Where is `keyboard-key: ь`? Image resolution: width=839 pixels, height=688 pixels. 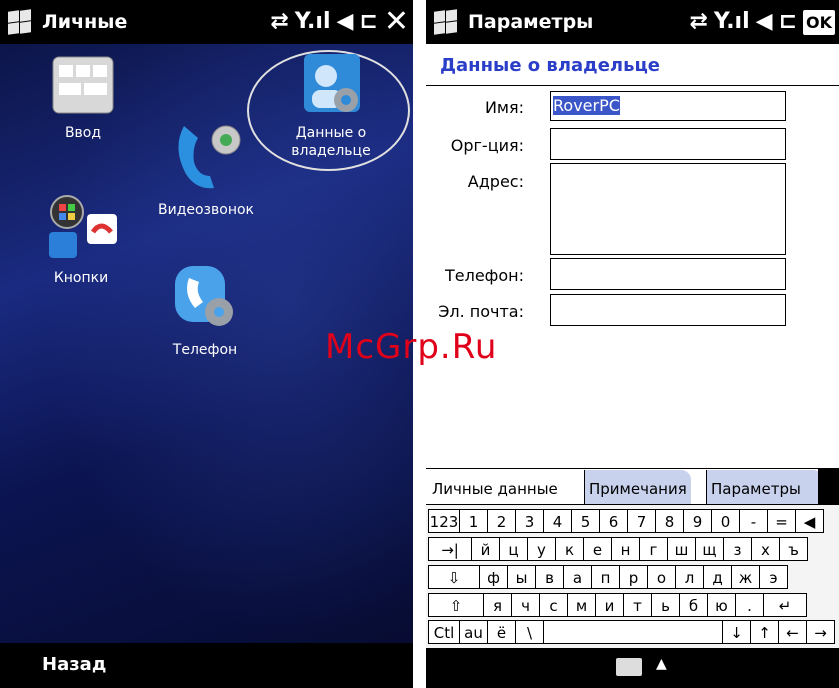
keyboard-key: ь is located at coordinates (665, 605).